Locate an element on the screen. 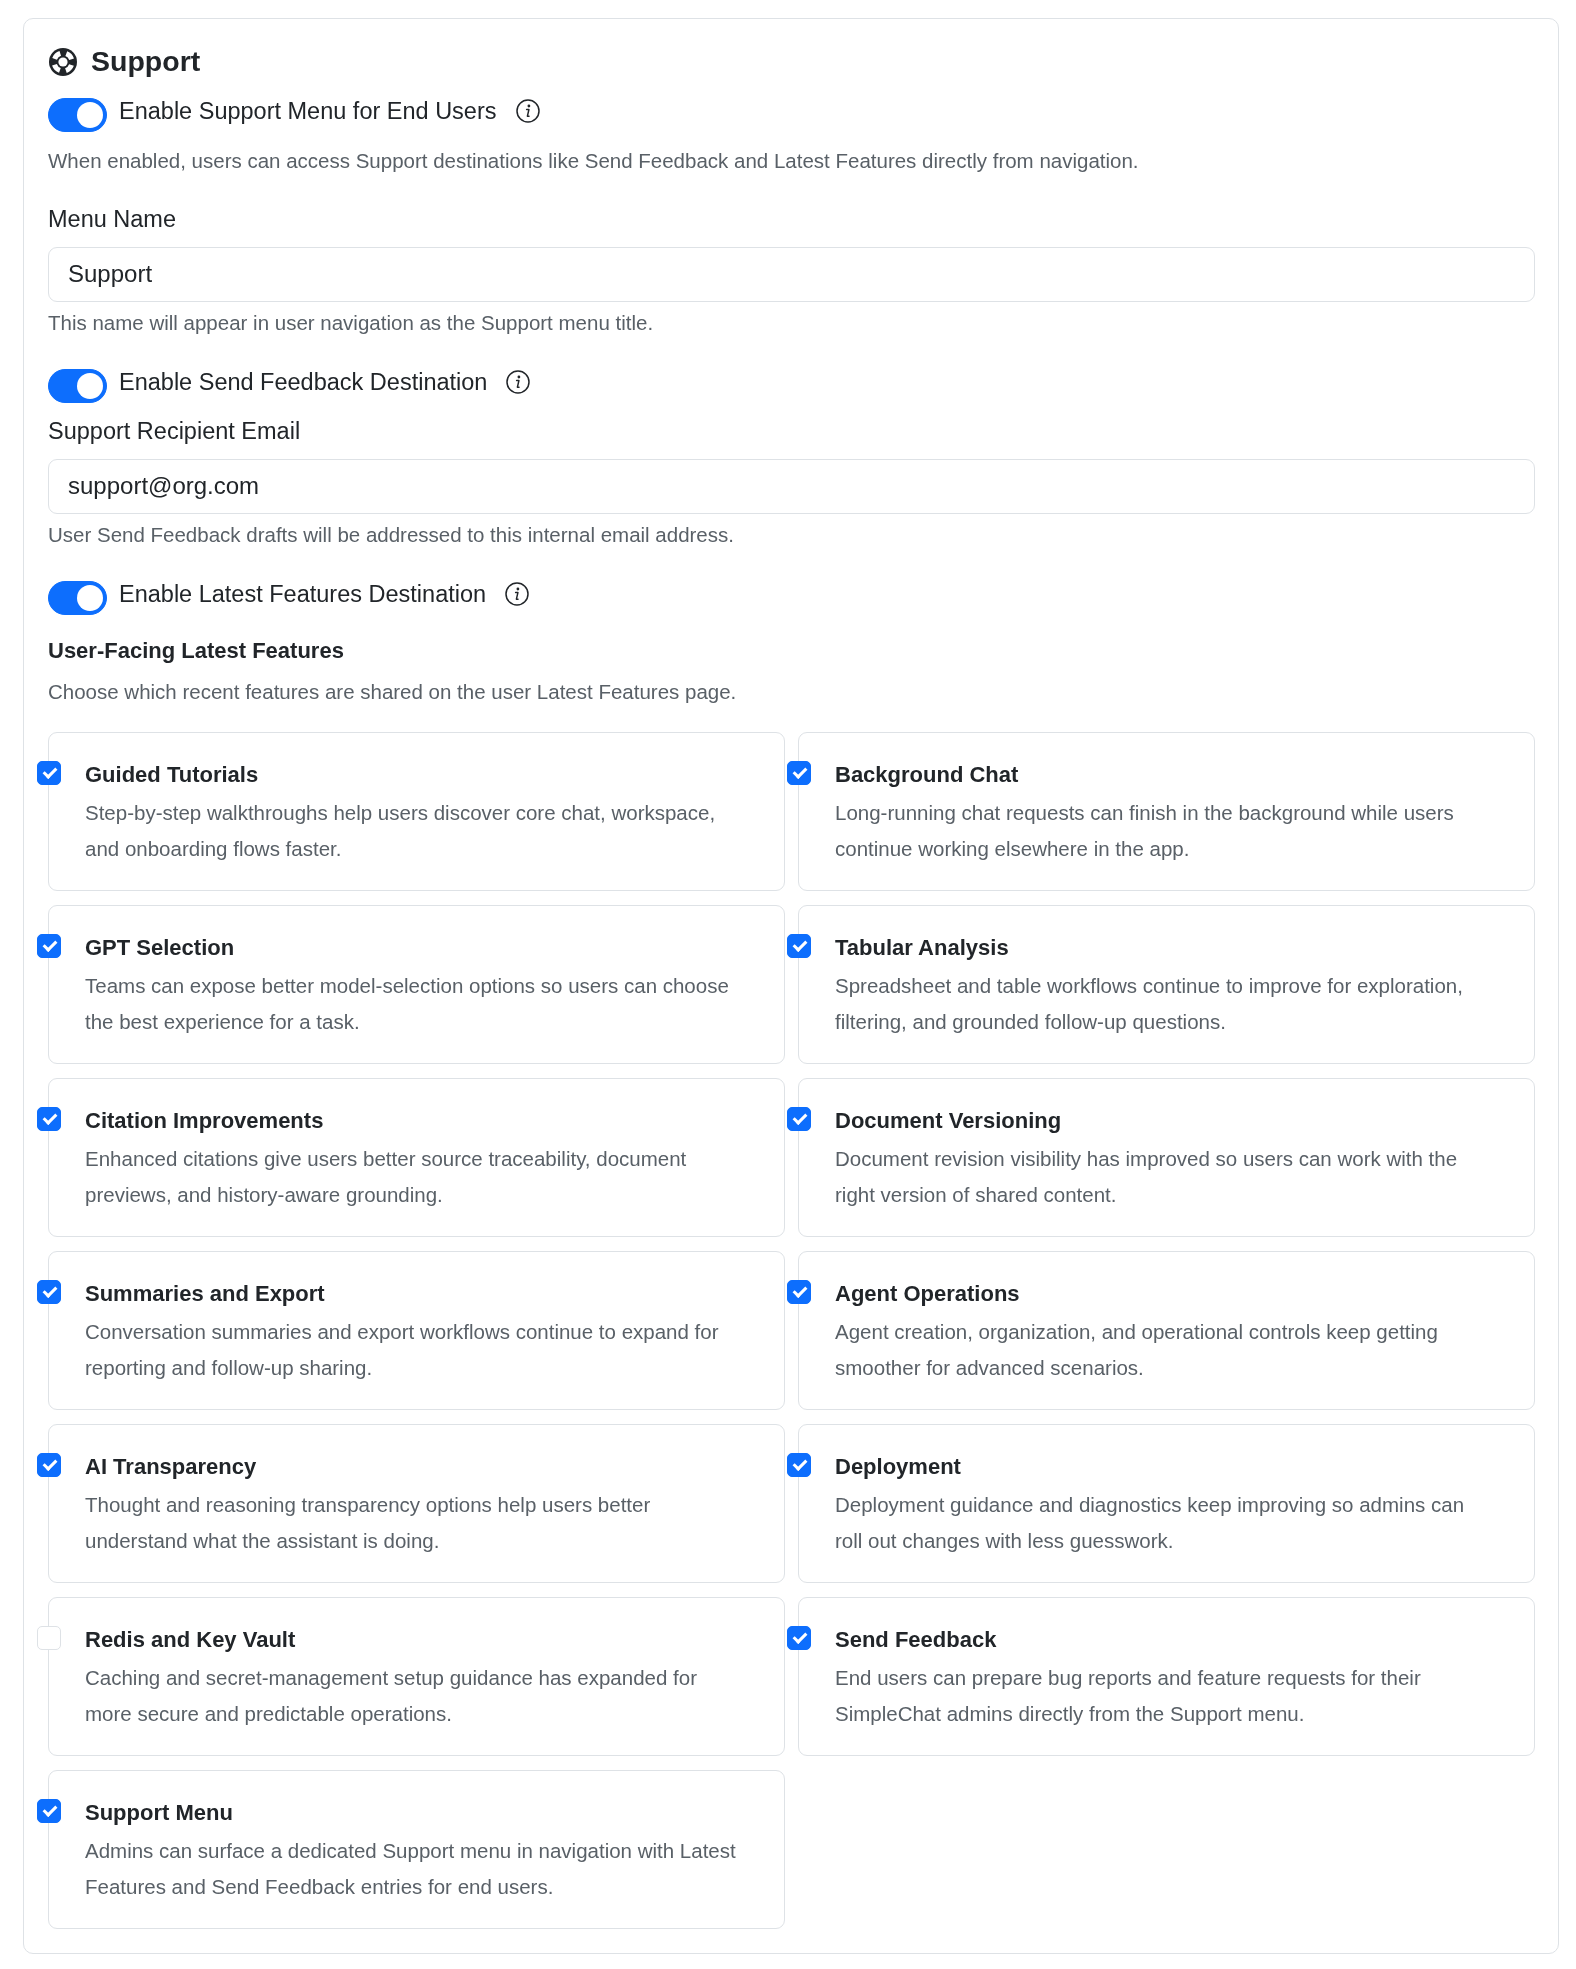 The height and width of the screenshot is (1969, 1576). panel-title: Support is located at coordinates (146, 61).